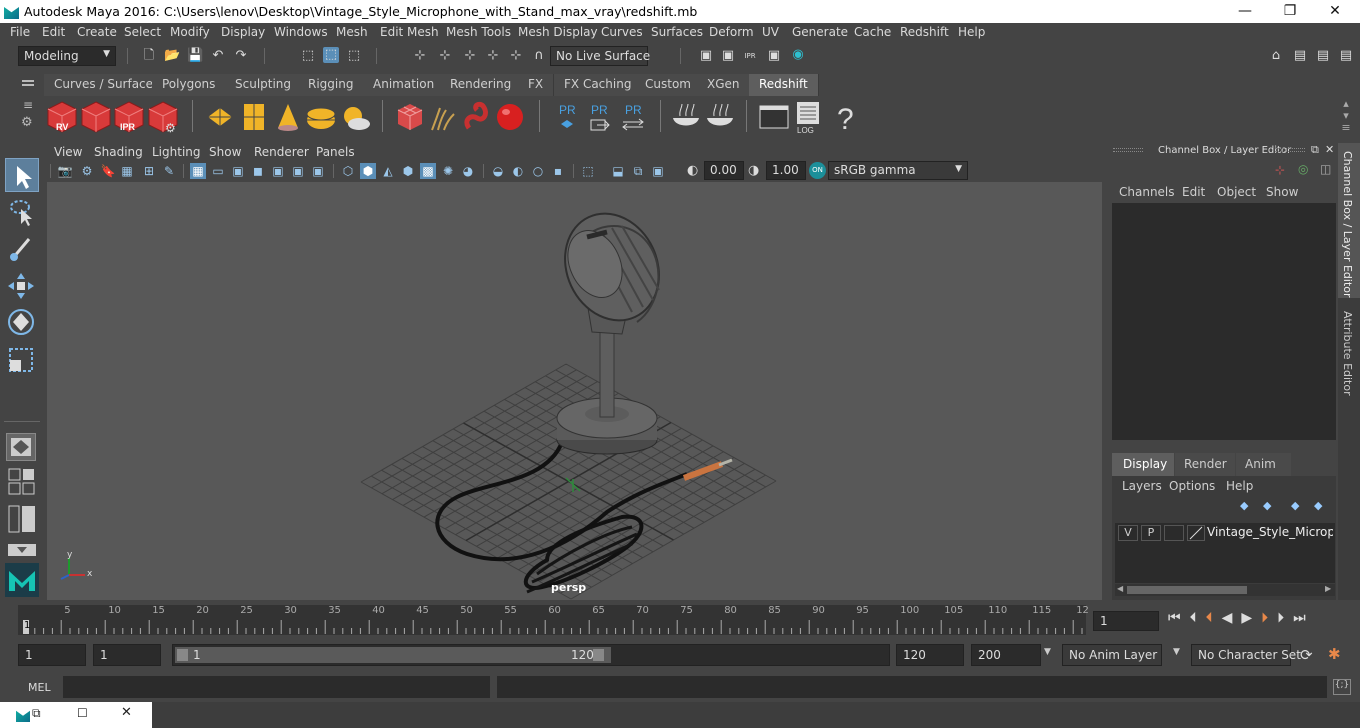  Describe the element at coordinates (1147, 192) in the screenshot. I see `cb-menu-channels: Channels` at that location.